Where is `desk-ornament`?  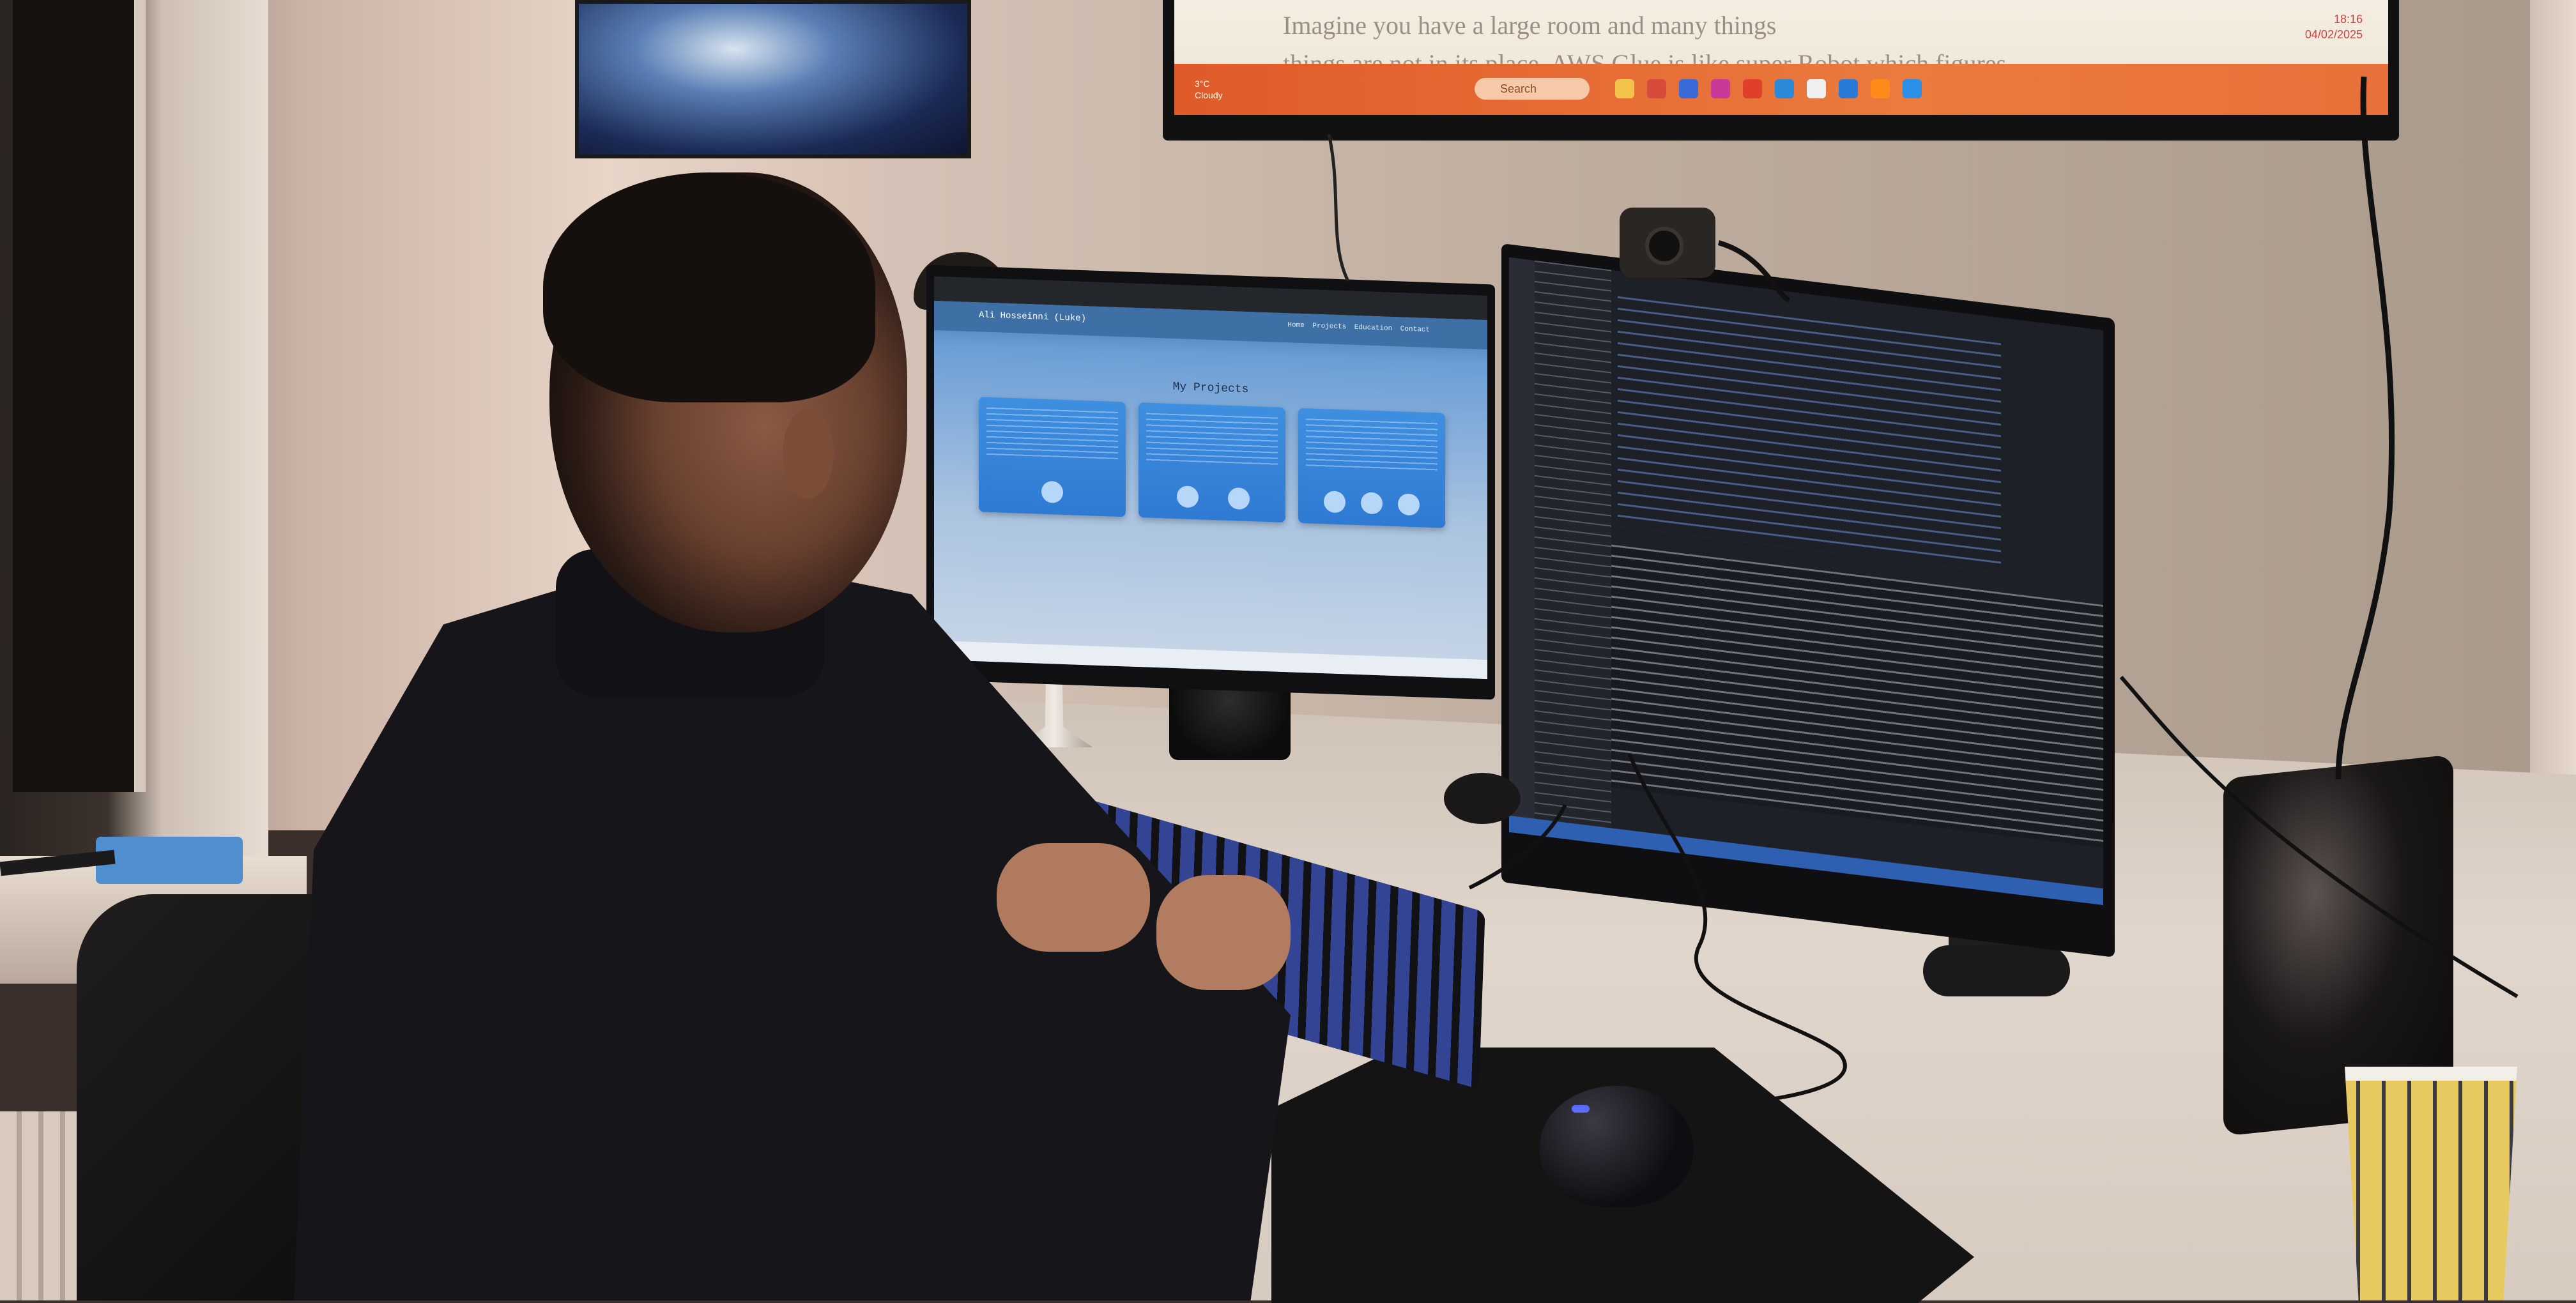
desk-ornament is located at coordinates (1482, 798).